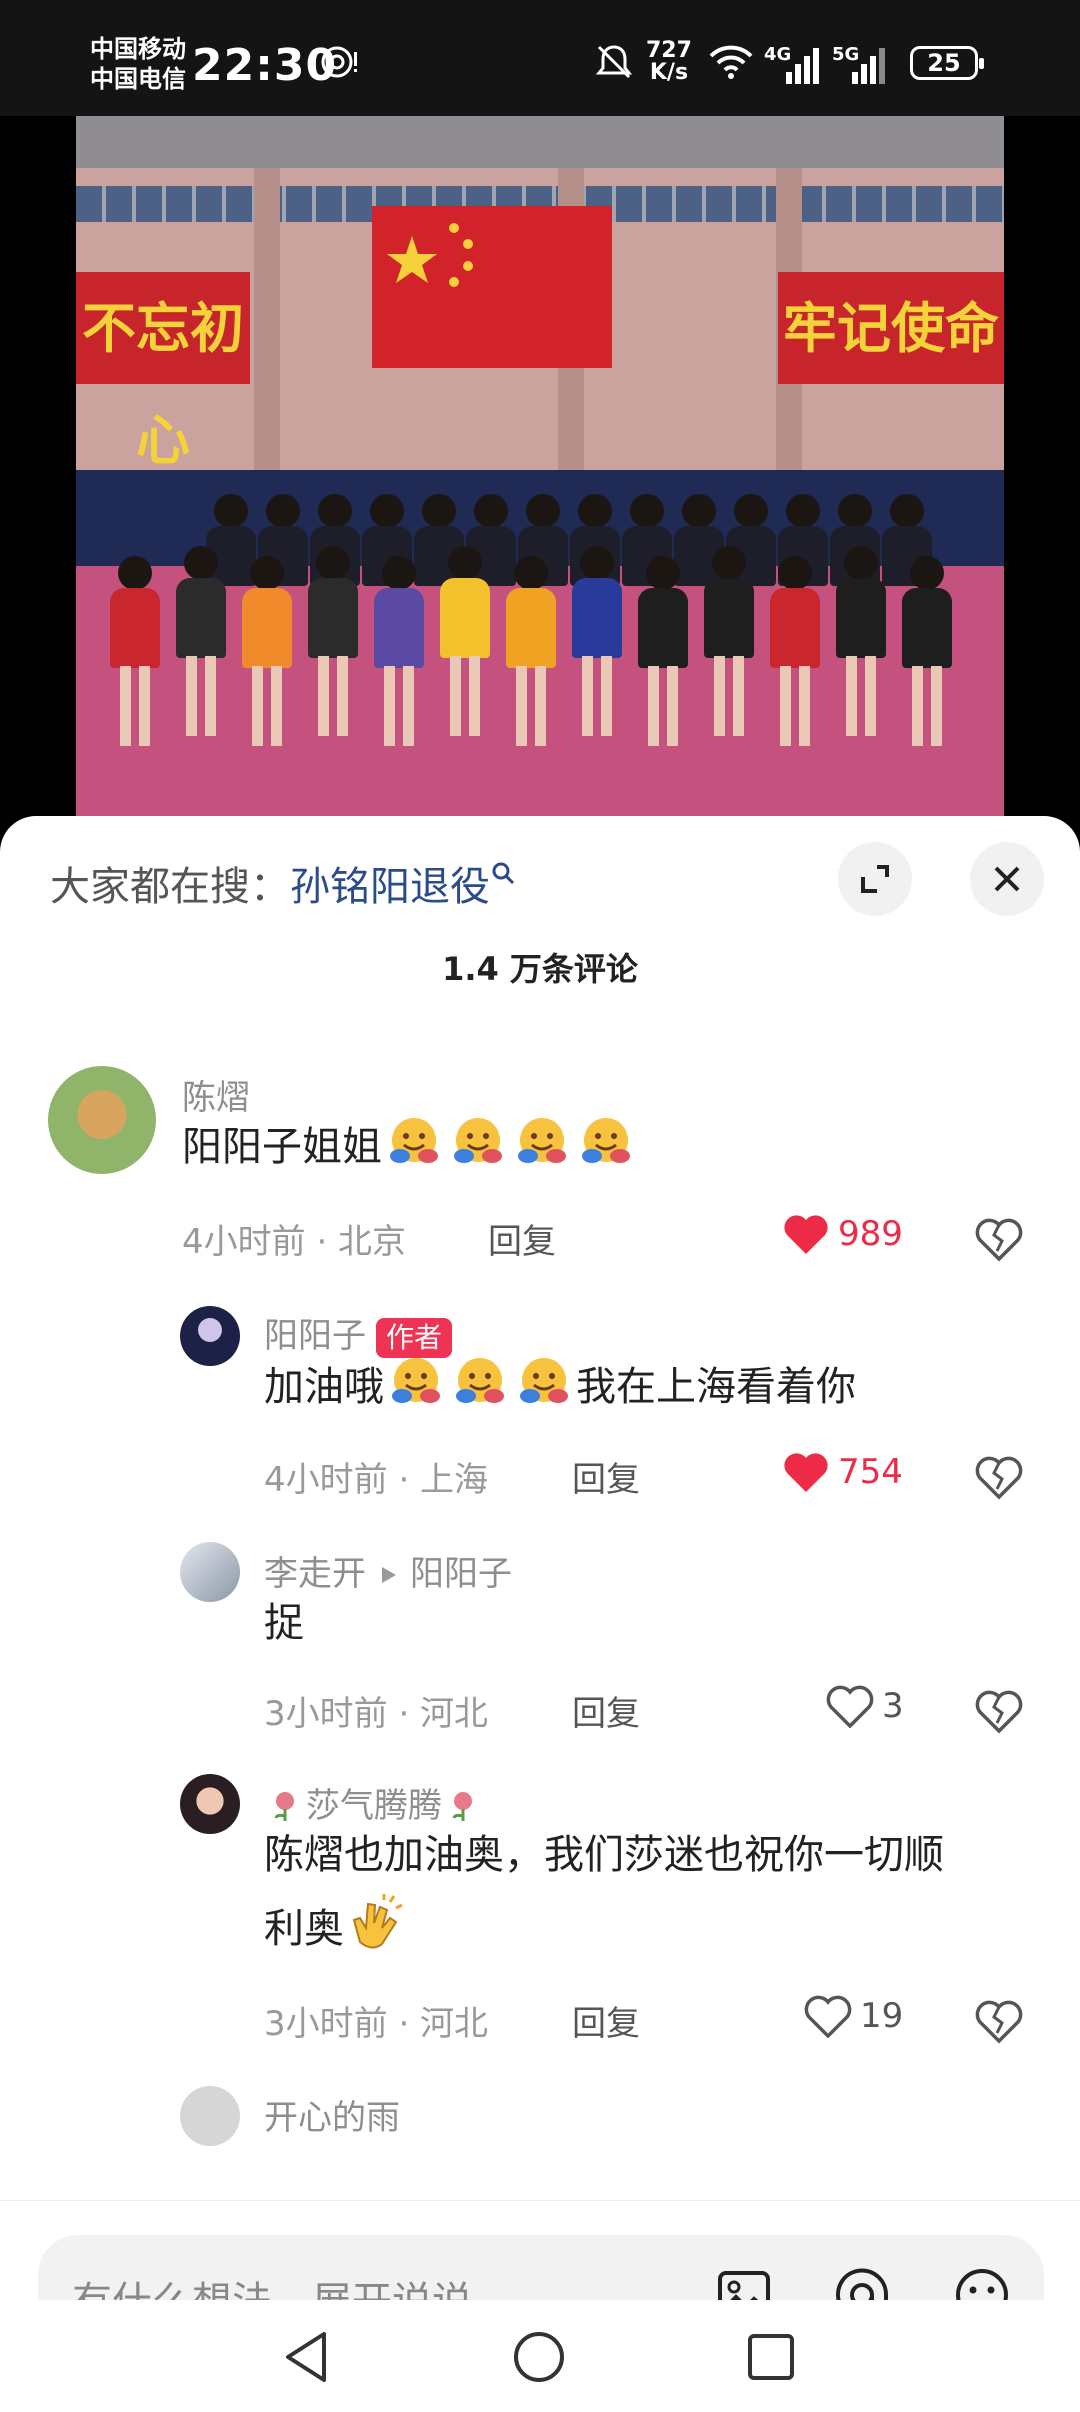  I want to click on comment-text: 加油哦 我在上海看着你, so click(560, 1387).